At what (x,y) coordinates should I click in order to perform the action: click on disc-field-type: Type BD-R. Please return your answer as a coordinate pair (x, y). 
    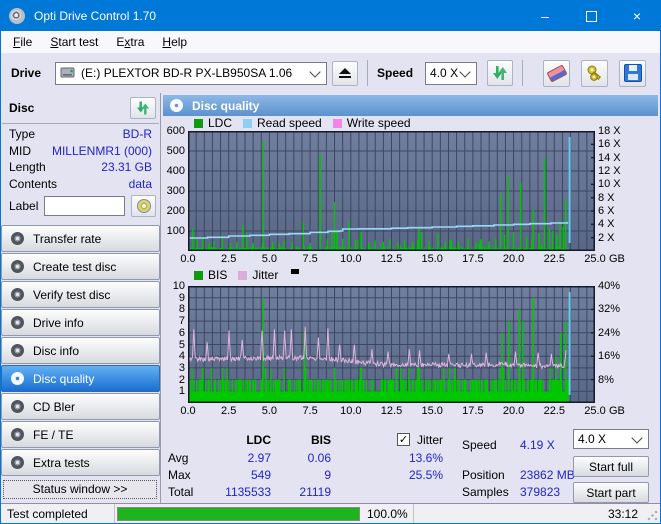
    Looking at the image, I should click on (80, 134).